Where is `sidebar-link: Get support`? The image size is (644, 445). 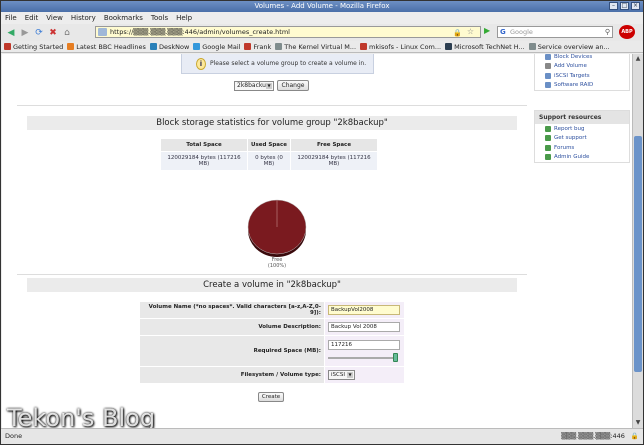 sidebar-link: Get support is located at coordinates (582, 139).